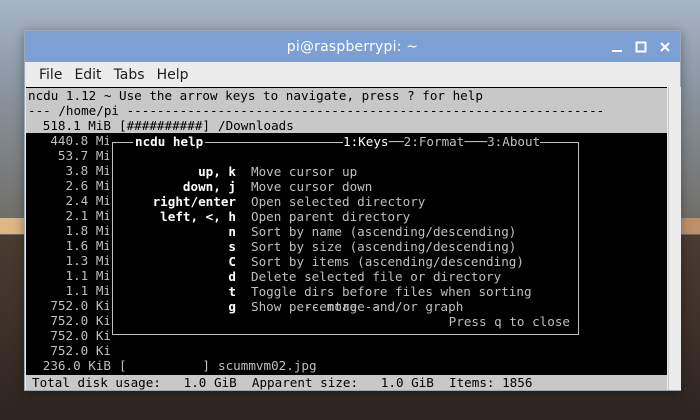 The width and height of the screenshot is (700, 420). I want to click on tab-about: 3:About, so click(513, 141).